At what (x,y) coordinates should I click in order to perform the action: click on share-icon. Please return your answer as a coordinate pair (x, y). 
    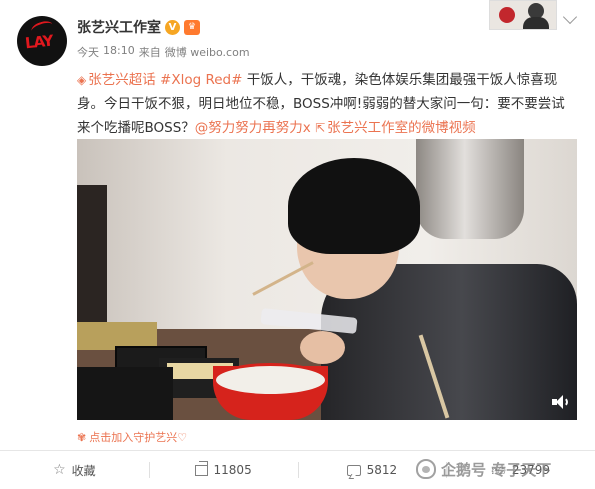
    Looking at the image, I should click on (201, 470).